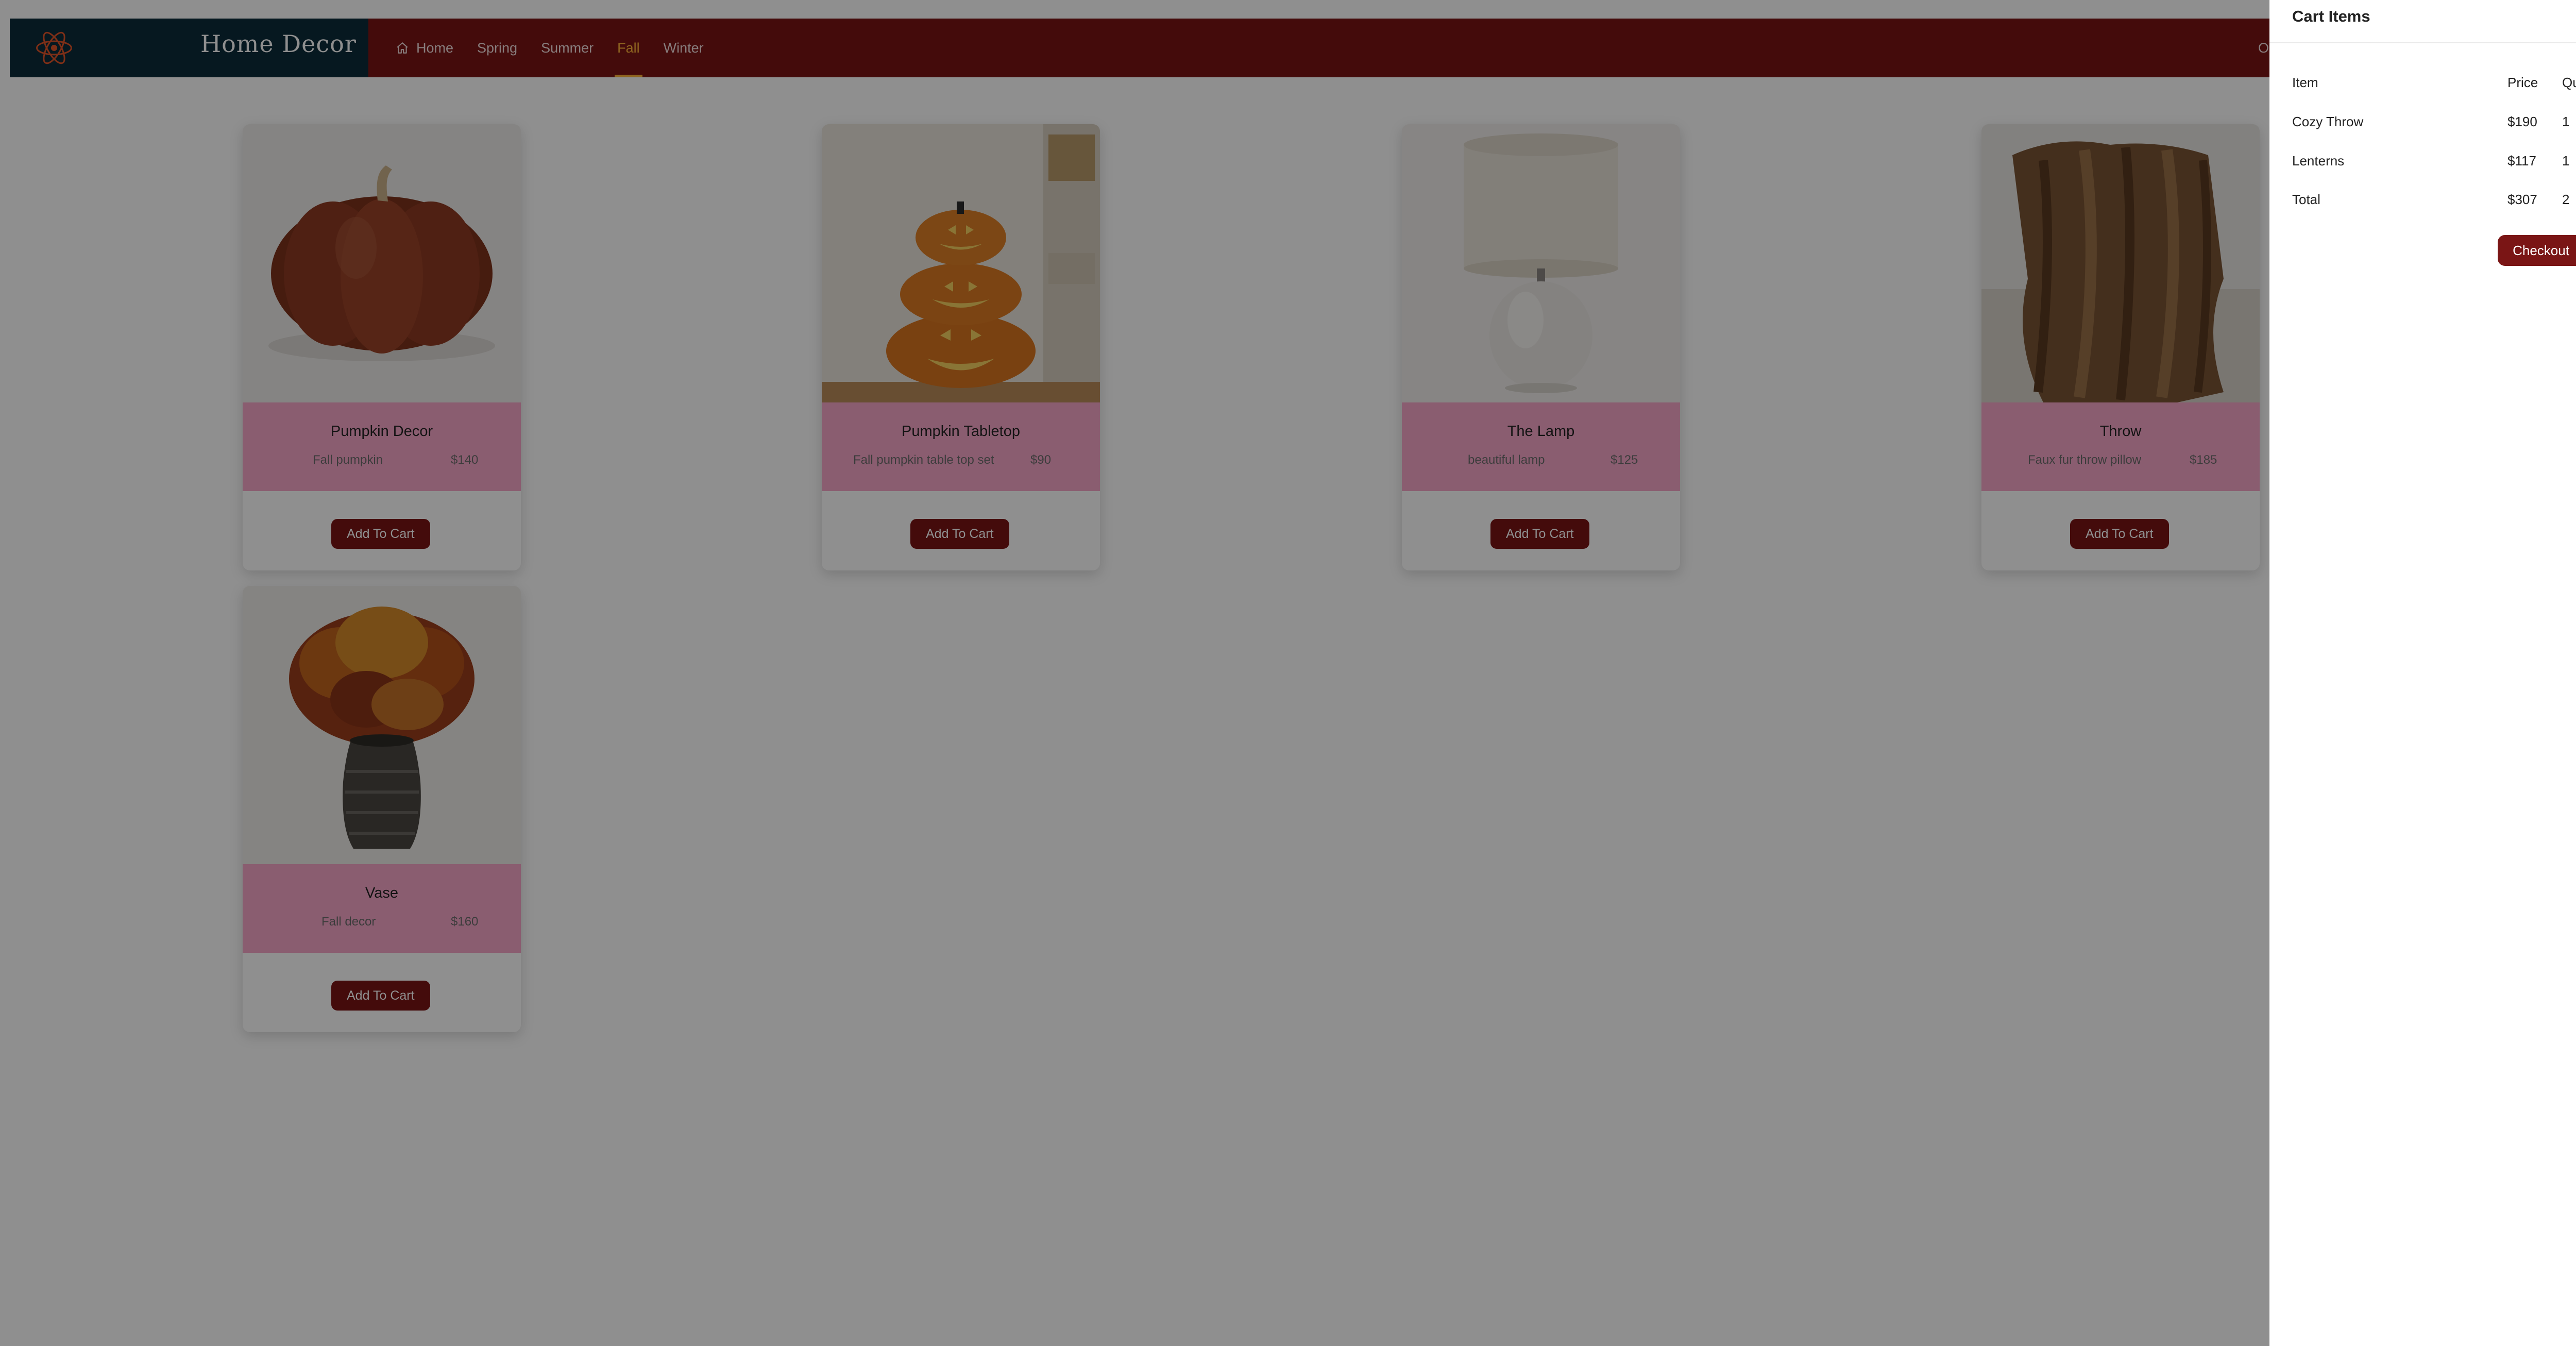 The width and height of the screenshot is (2576, 1346). Describe the element at coordinates (2331, 16) in the screenshot. I see `cart-title: Cart Items` at that location.